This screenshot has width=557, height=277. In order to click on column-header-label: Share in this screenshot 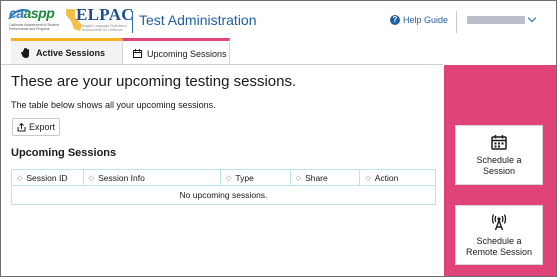, I will do `click(316, 177)`.